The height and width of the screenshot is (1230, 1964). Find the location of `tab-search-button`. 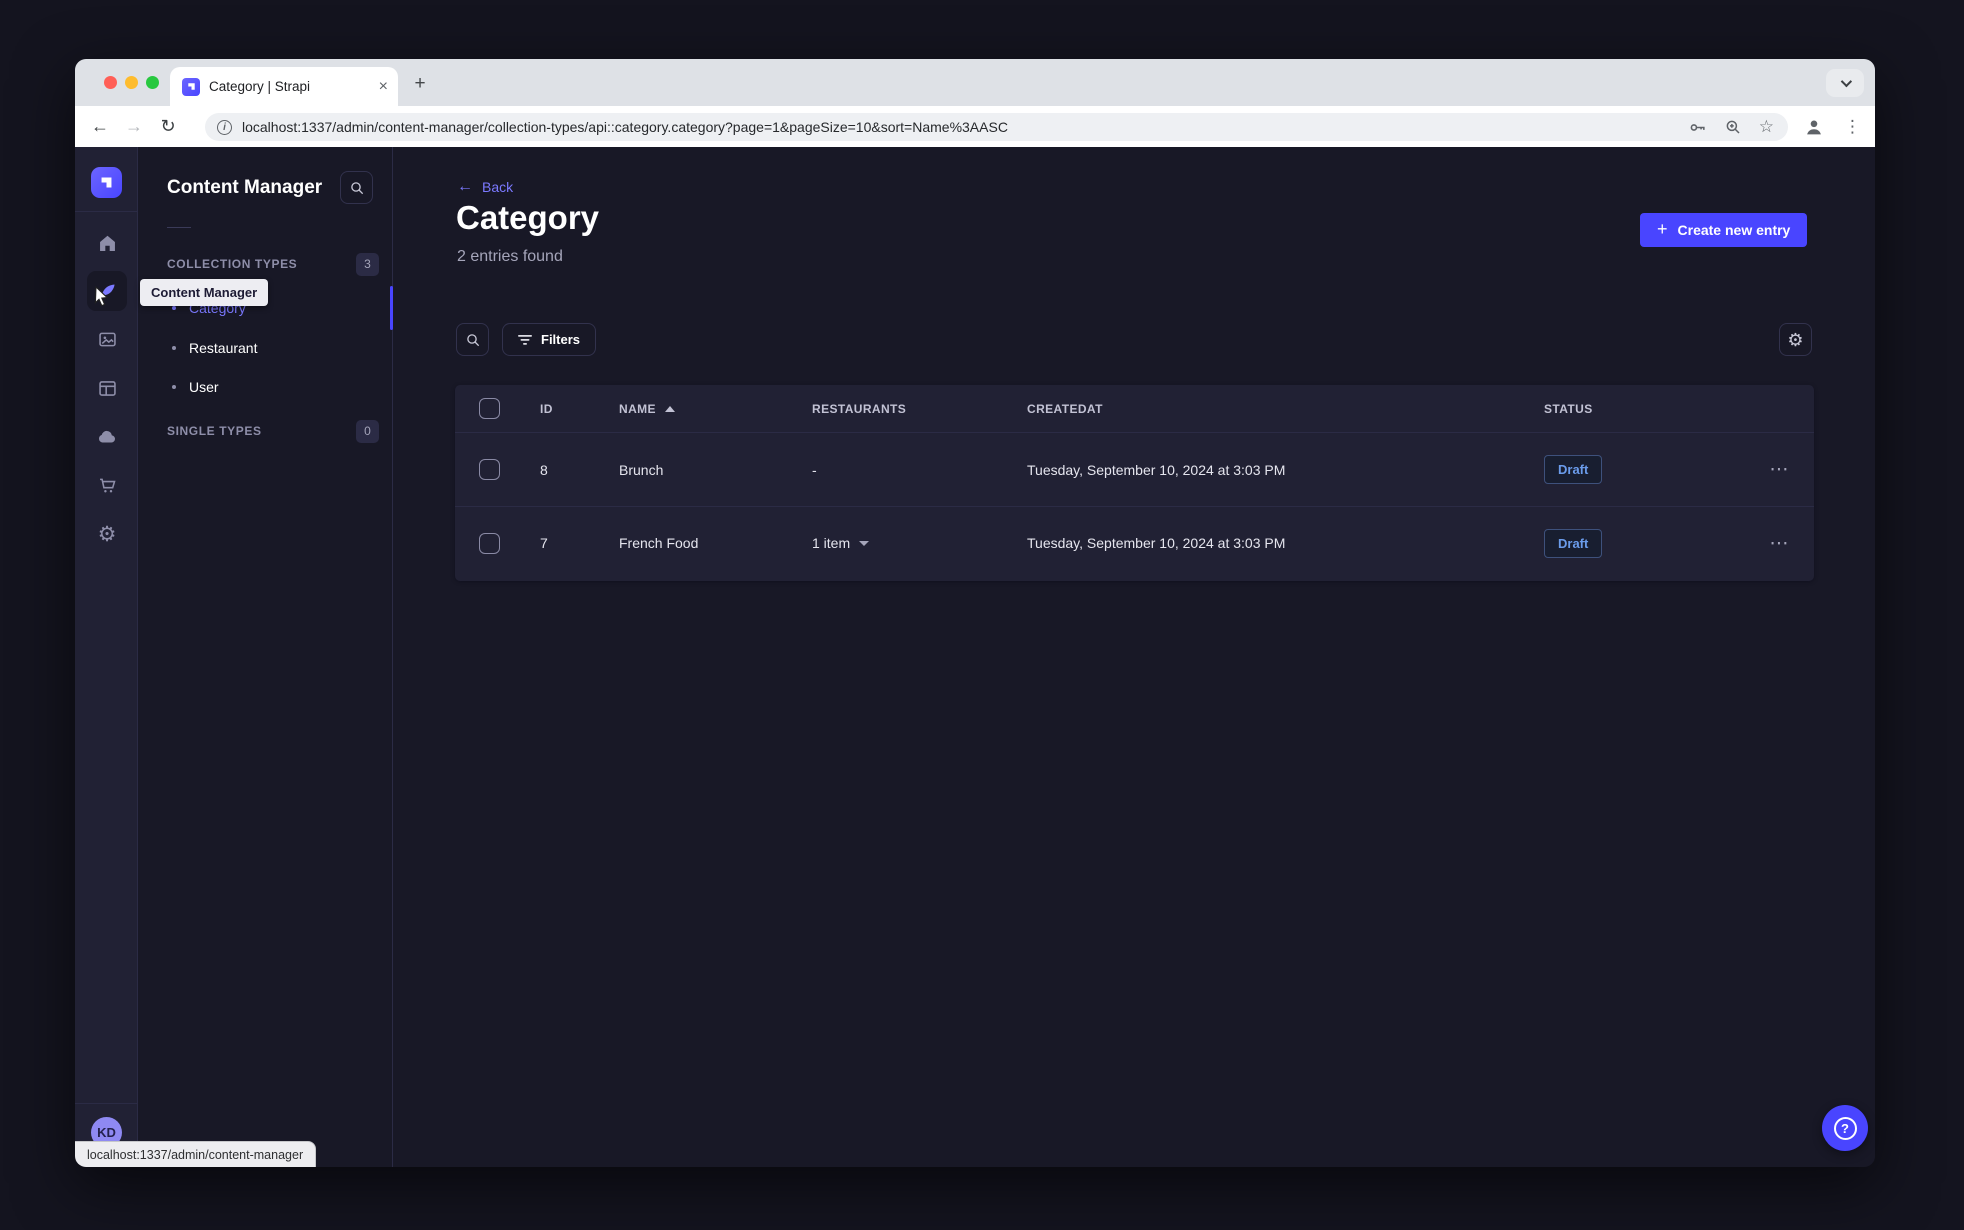

tab-search-button is located at coordinates (1845, 83).